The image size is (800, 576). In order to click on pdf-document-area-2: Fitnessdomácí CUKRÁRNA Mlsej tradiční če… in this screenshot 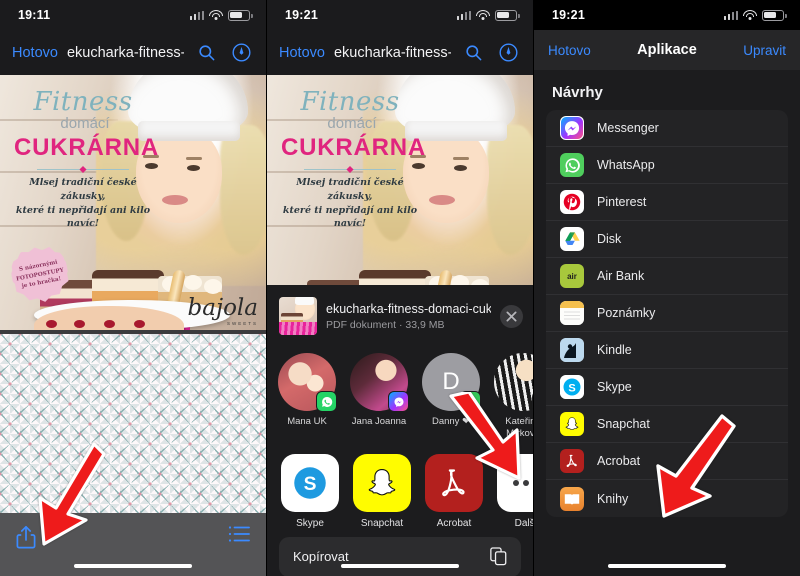, I will do `click(400, 180)`.